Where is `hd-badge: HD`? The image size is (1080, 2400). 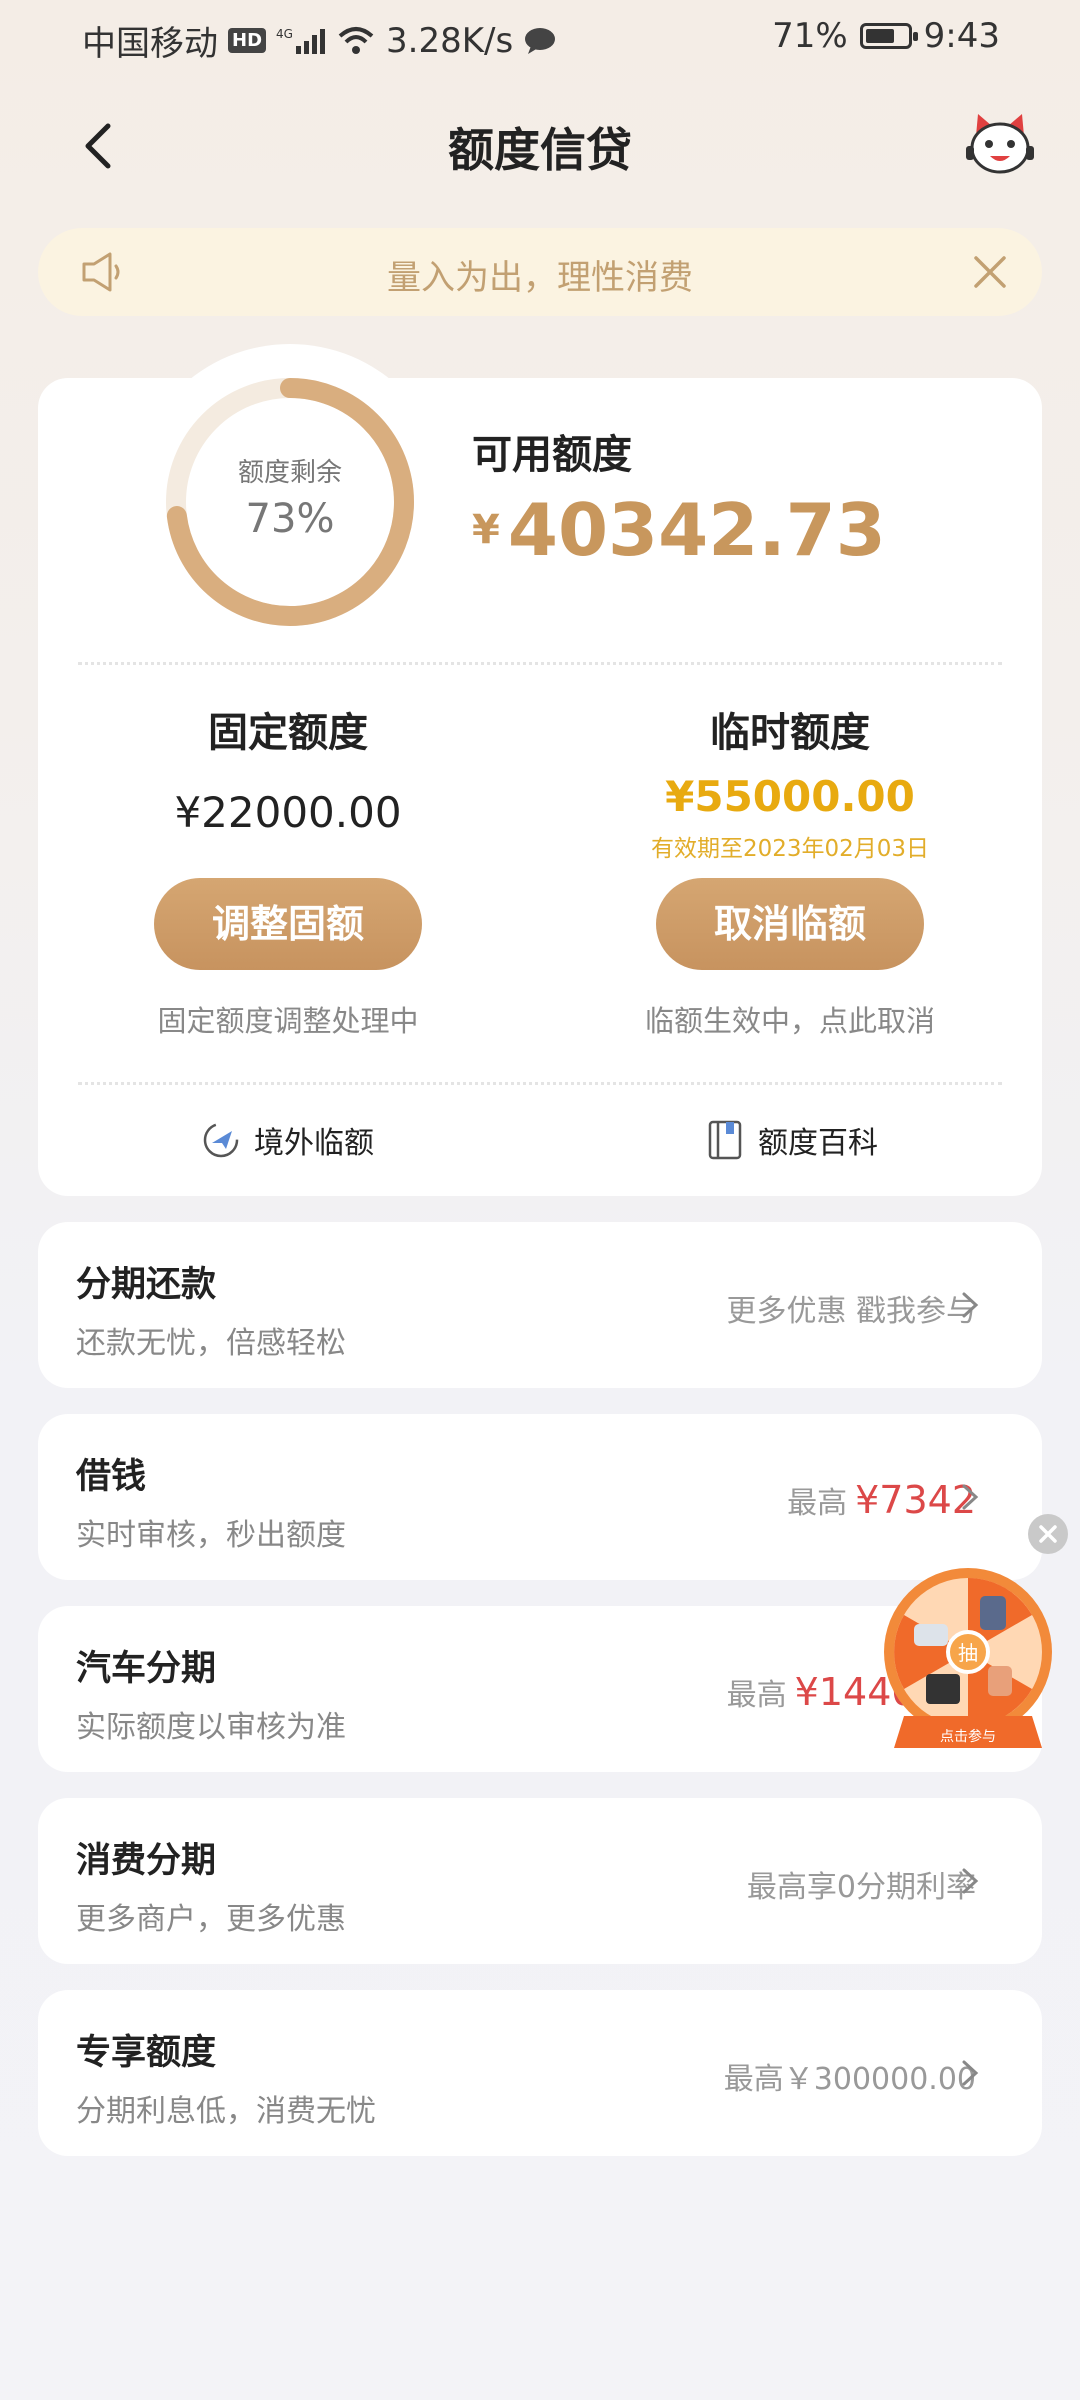 hd-badge: HD is located at coordinates (247, 40).